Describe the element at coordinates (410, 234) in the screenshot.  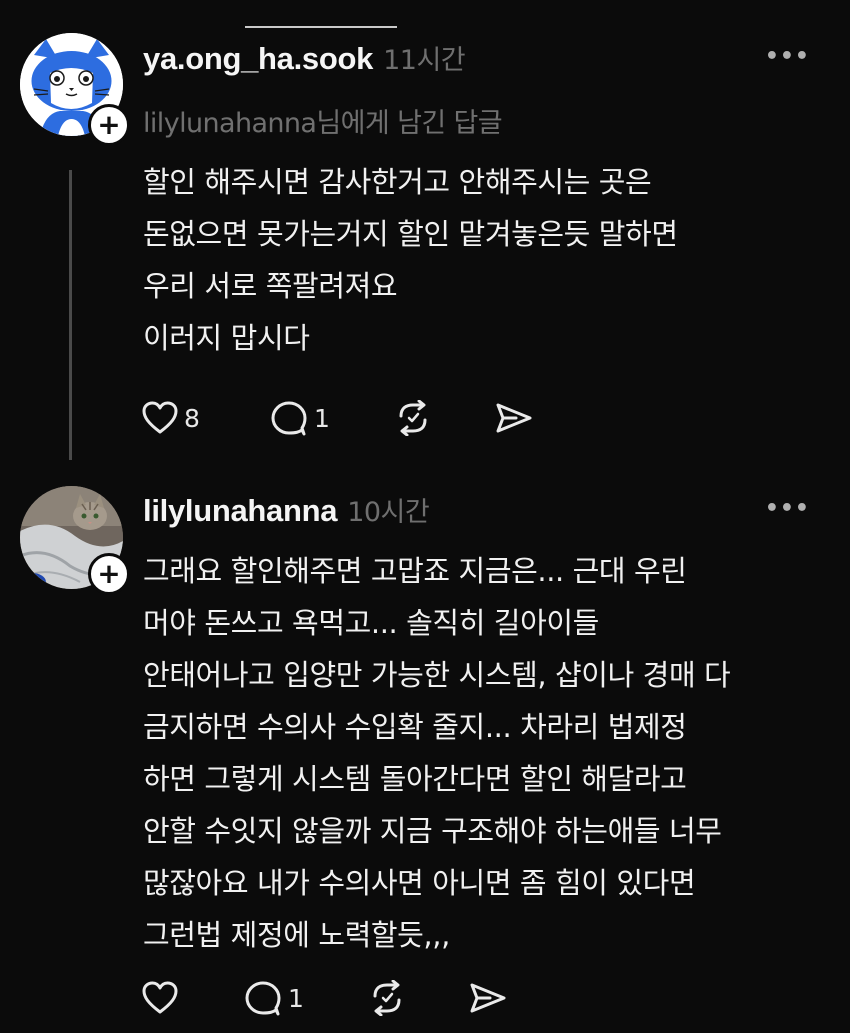
I see `post-body-line: 돈없으면 못가는거지 할인 맡겨놓은듯 말하면` at that location.